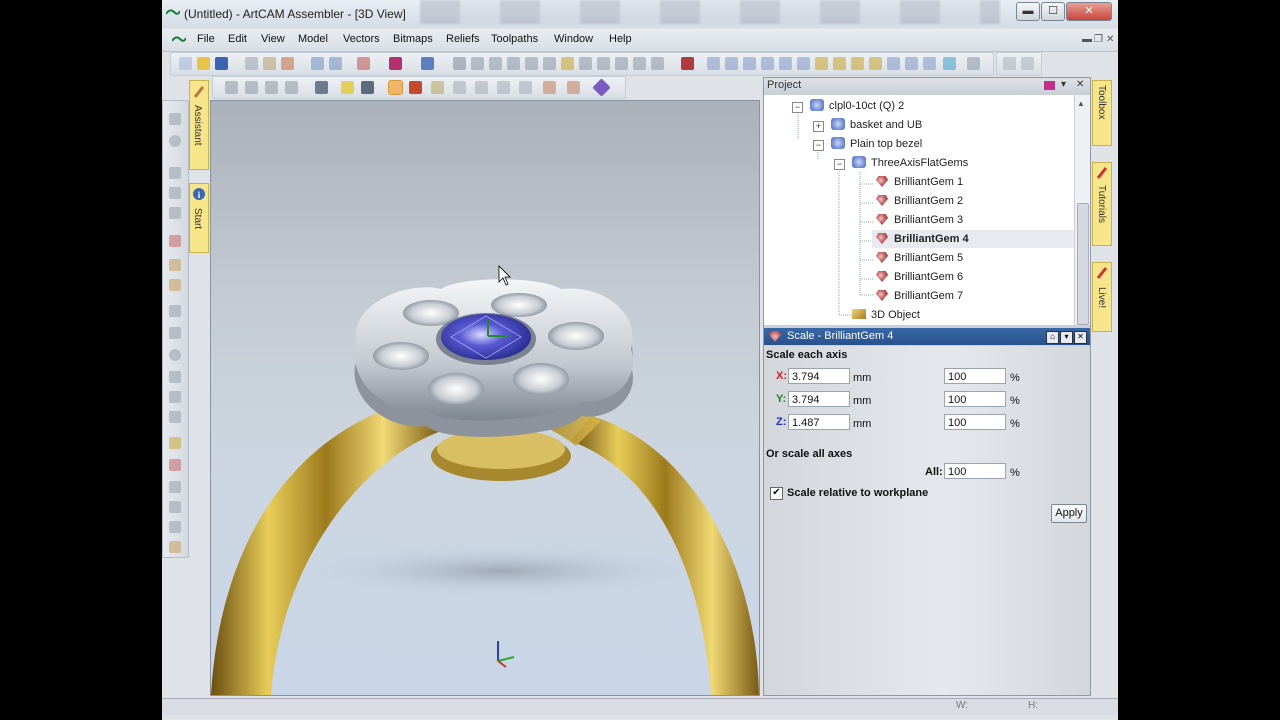  I want to click on rectangle-icon, so click(175, 333).